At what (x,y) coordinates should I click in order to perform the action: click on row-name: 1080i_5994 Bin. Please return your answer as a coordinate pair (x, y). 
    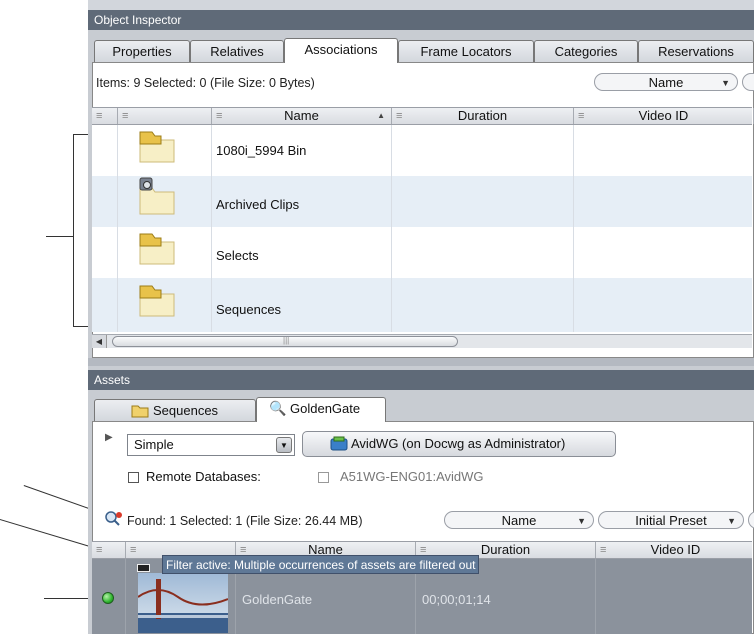
    Looking at the image, I should click on (261, 150).